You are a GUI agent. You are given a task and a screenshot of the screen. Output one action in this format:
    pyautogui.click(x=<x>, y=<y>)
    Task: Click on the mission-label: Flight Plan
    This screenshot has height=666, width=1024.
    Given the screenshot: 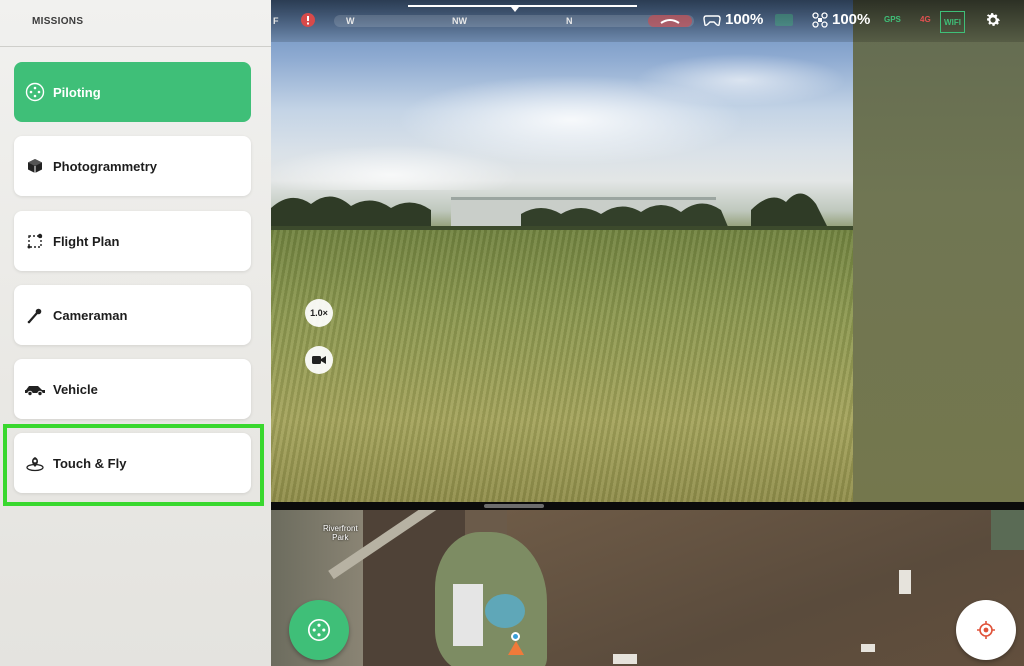 What is the action you would take?
    pyautogui.click(x=86, y=241)
    